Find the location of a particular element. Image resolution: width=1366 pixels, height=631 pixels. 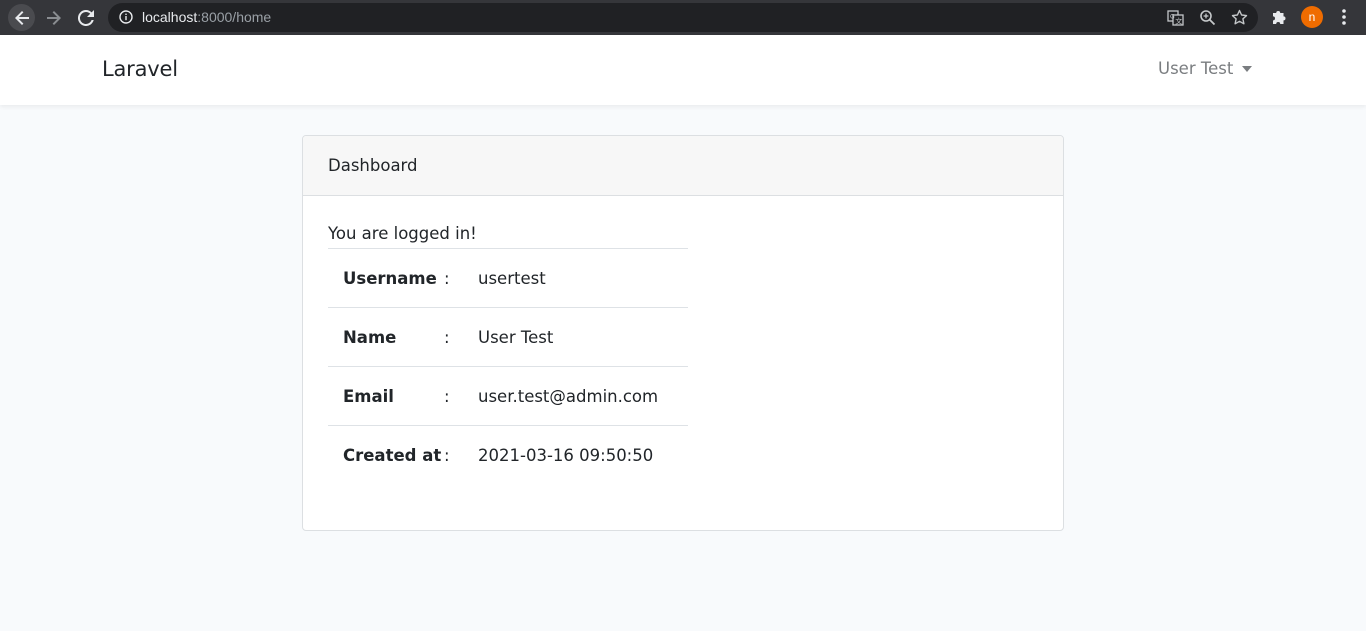

table-row: Email : user.test@admin.com is located at coordinates (508, 396).